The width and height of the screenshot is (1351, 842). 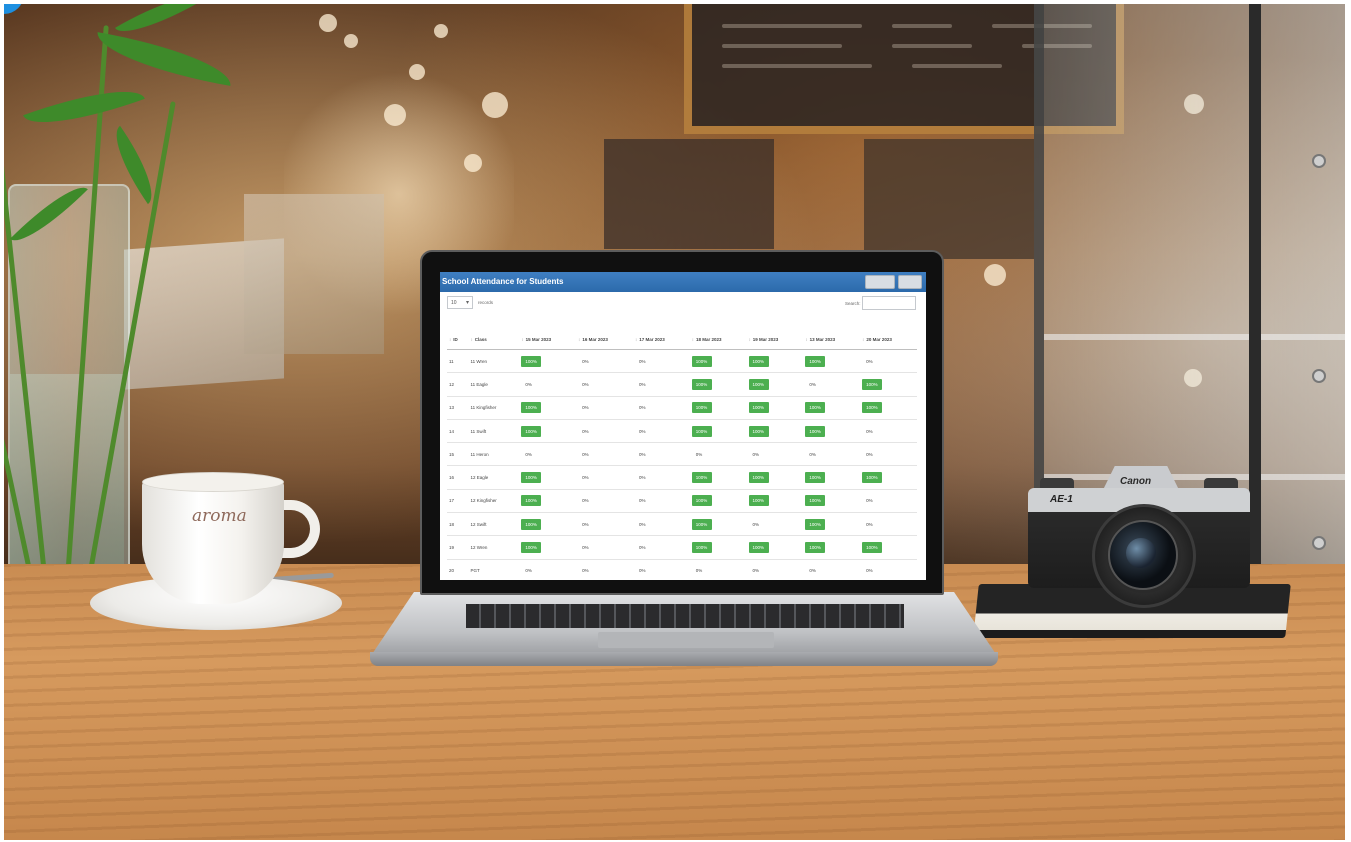 I want to click on row-id: 18, so click(x=458, y=524).